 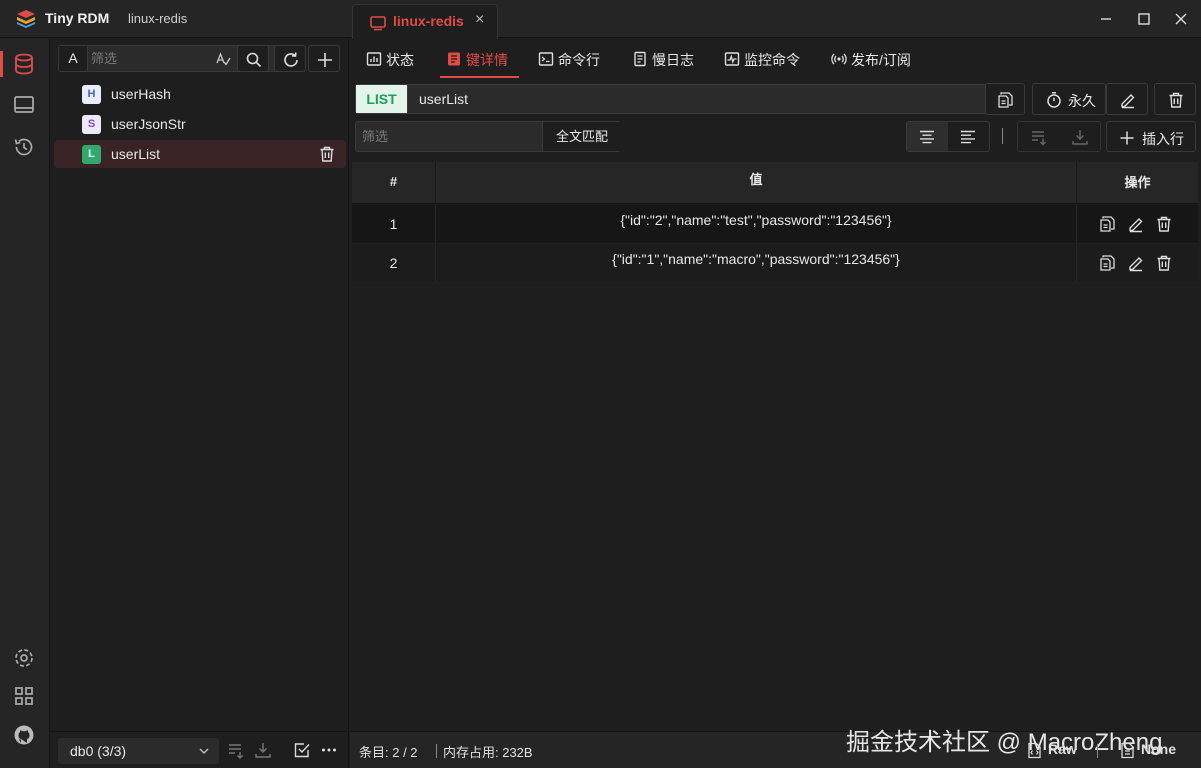 What do you see at coordinates (378, 23) in the screenshot?
I see `server-icon` at bounding box center [378, 23].